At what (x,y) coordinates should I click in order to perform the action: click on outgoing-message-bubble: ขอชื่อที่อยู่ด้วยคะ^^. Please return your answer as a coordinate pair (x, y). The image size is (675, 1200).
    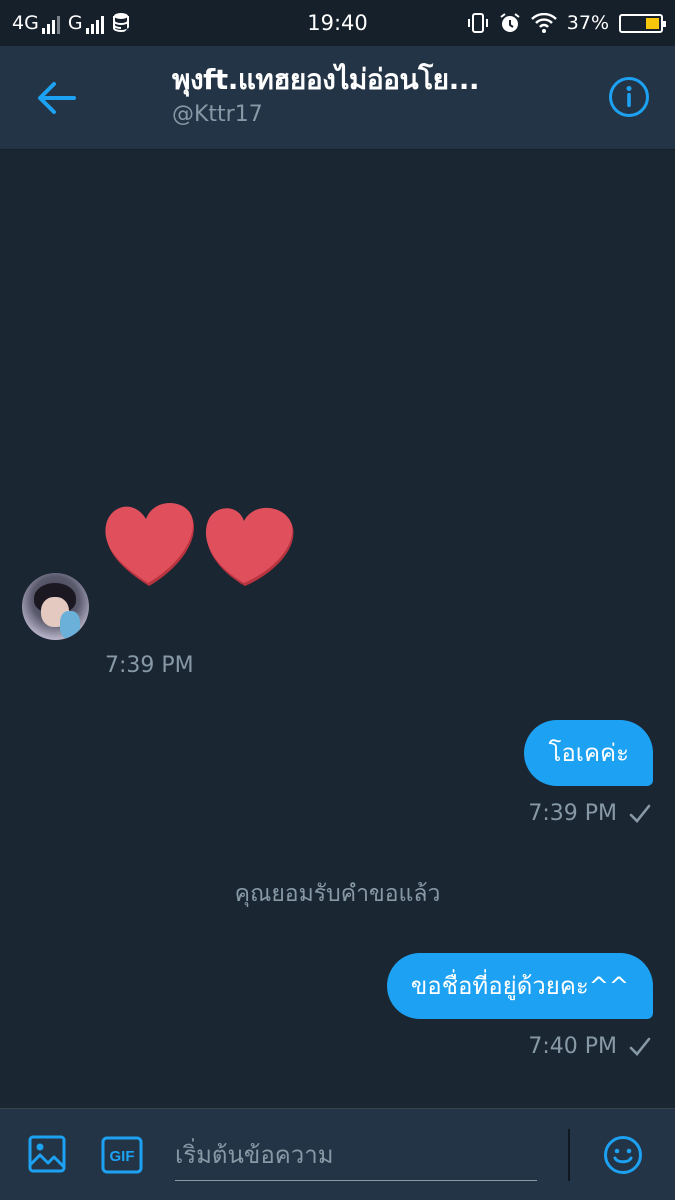
    Looking at the image, I should click on (519, 986).